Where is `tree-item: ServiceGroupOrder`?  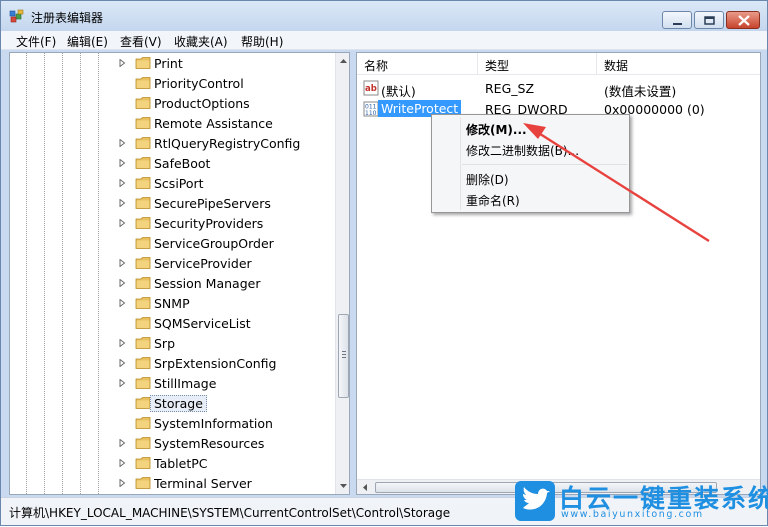
tree-item: ServiceGroupOrder is located at coordinates (172, 243).